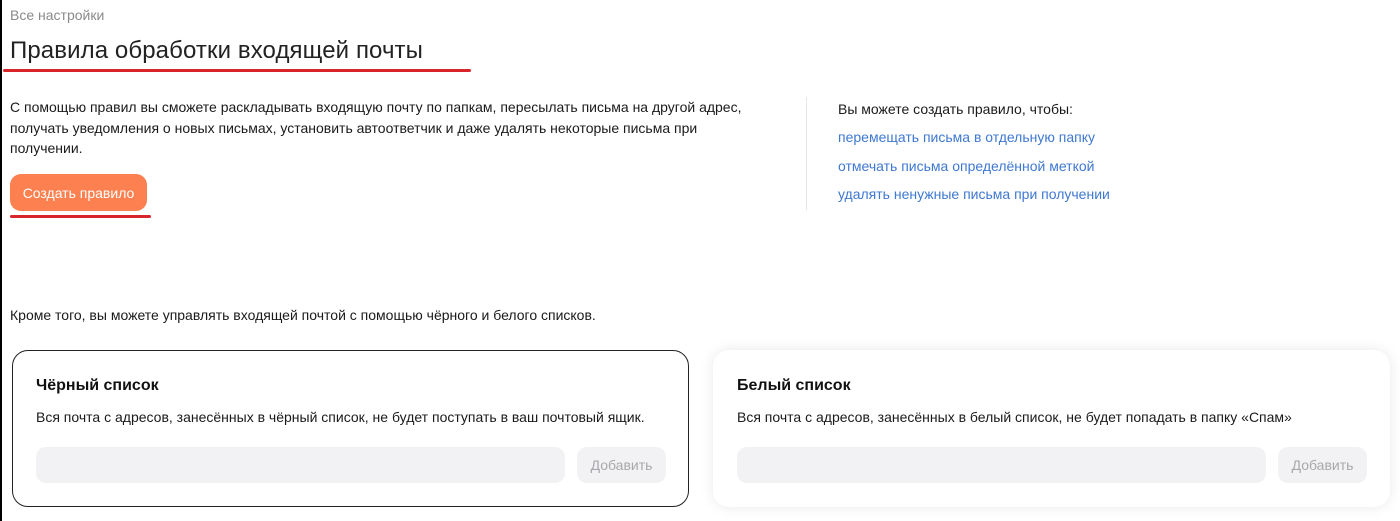  I want to click on vertical-divider, so click(806, 153).